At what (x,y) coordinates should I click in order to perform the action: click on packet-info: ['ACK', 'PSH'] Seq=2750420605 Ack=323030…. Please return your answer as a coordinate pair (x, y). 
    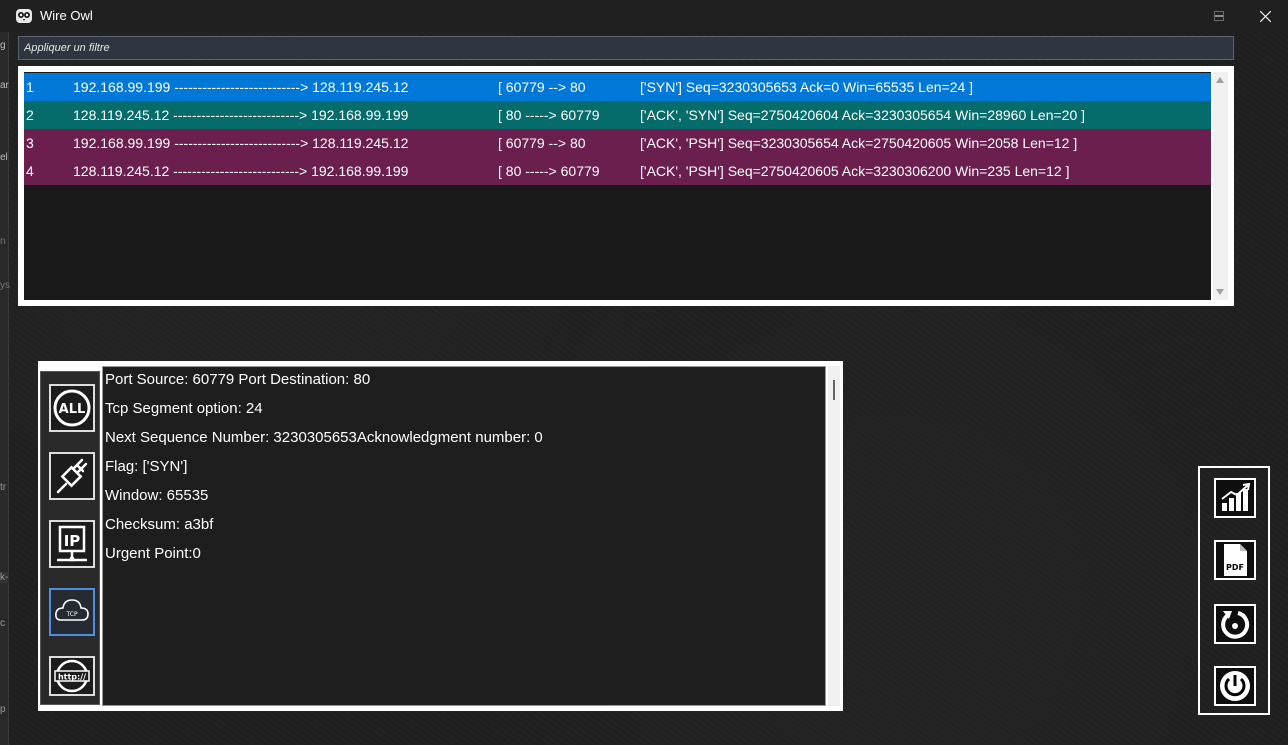
    Looking at the image, I should click on (855, 171).